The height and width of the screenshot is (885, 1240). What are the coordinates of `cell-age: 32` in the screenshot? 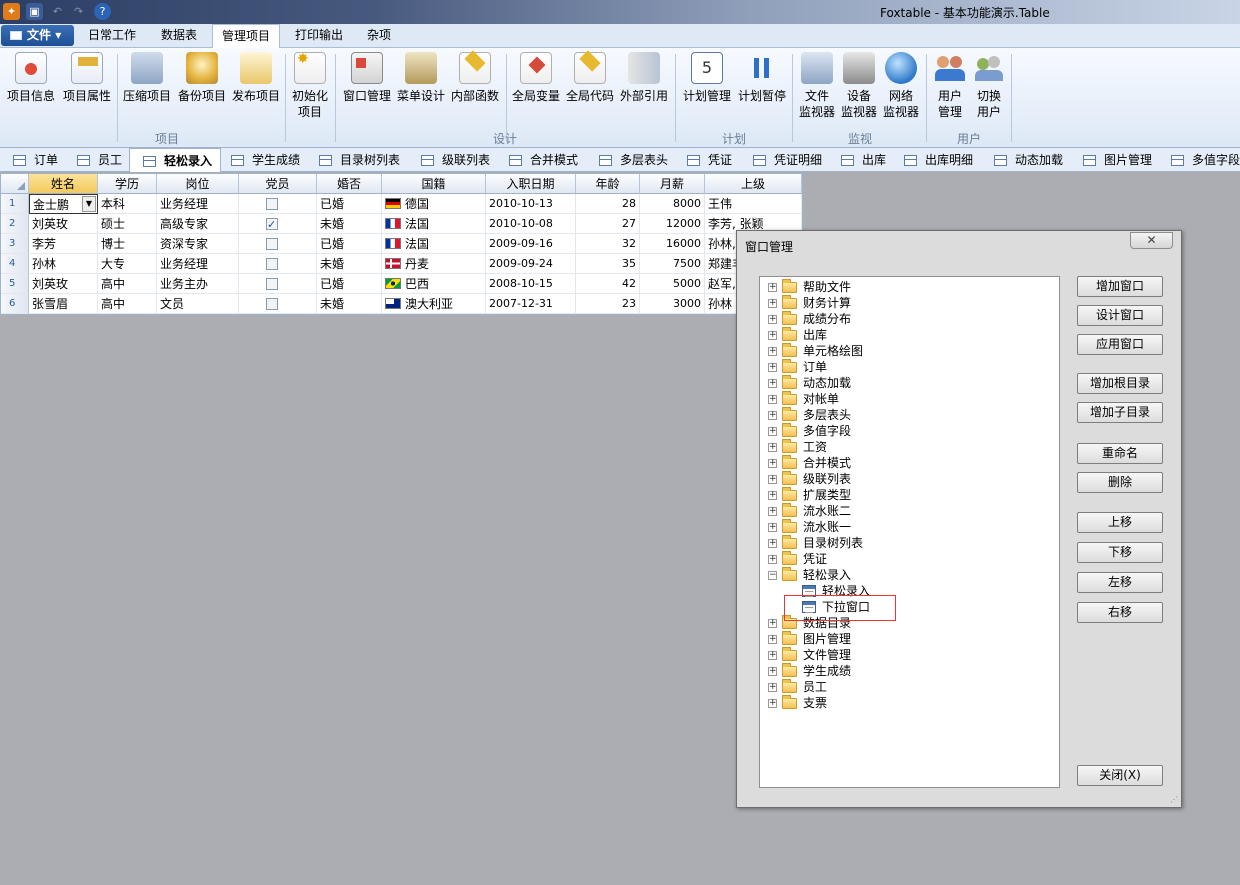 It's located at (608, 244).